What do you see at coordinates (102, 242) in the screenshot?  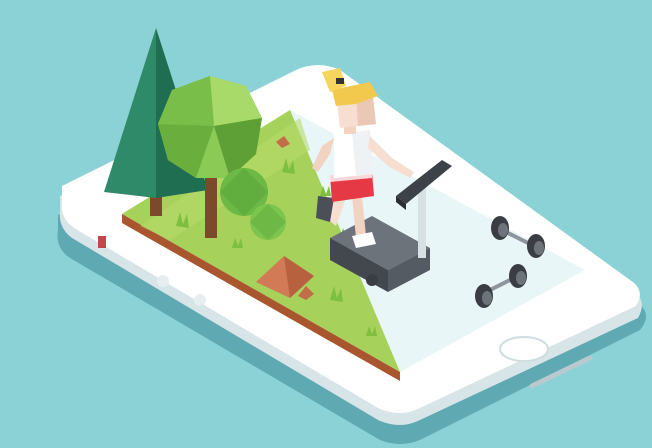 I see `side-switch` at bounding box center [102, 242].